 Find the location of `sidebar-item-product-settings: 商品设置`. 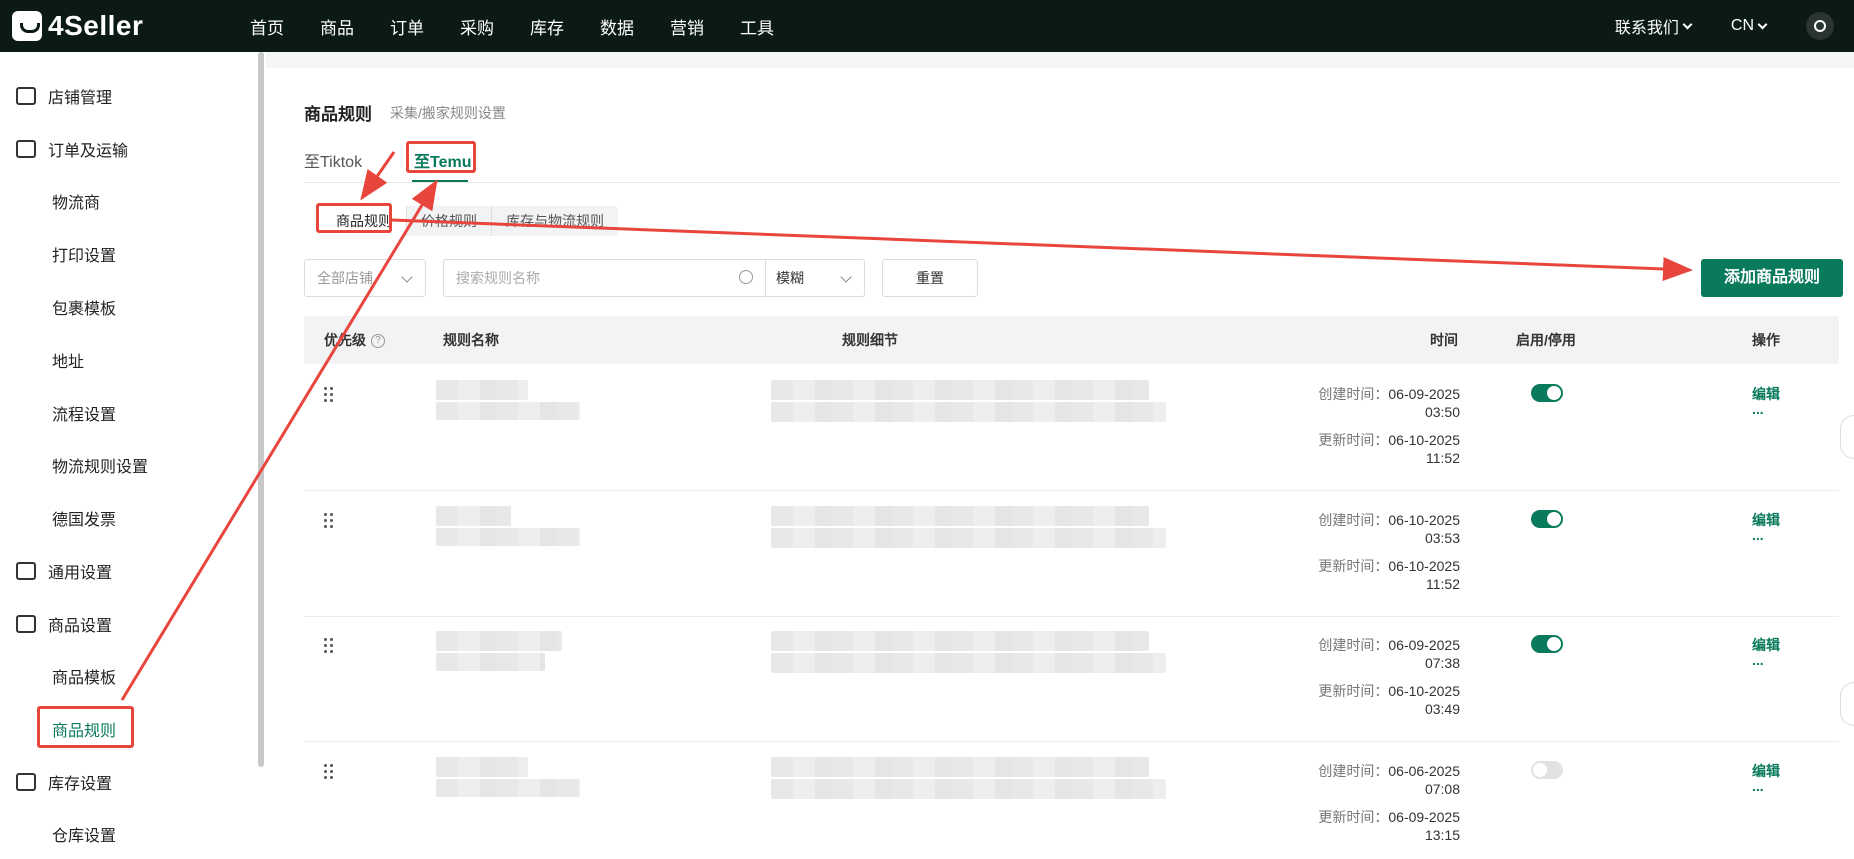

sidebar-item-product-settings: 商品设置 is located at coordinates (125, 624).